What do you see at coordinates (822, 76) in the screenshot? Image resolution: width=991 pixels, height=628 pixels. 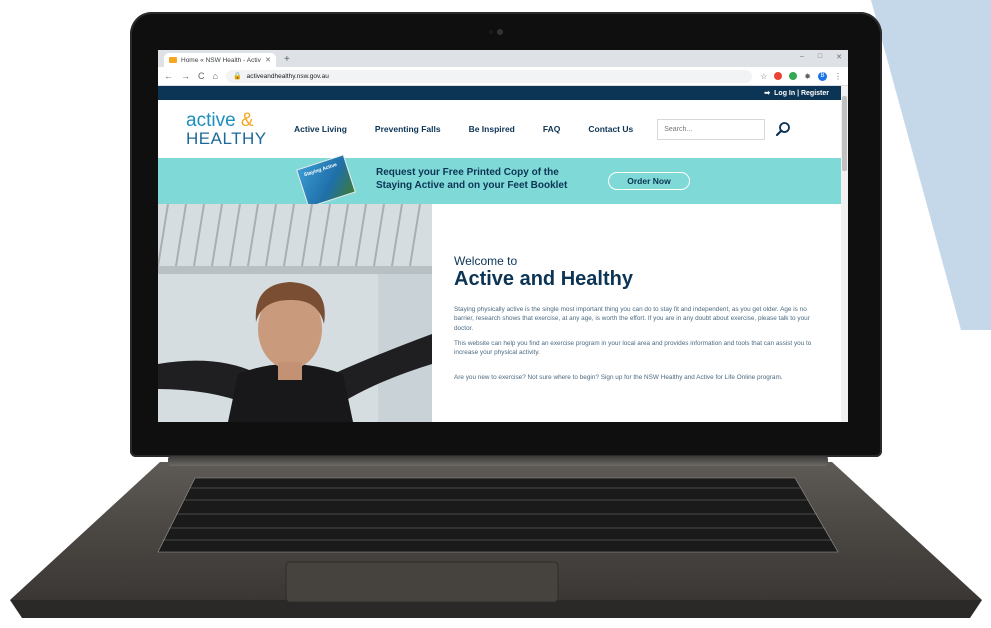 I see `profile-avatar: B` at bounding box center [822, 76].